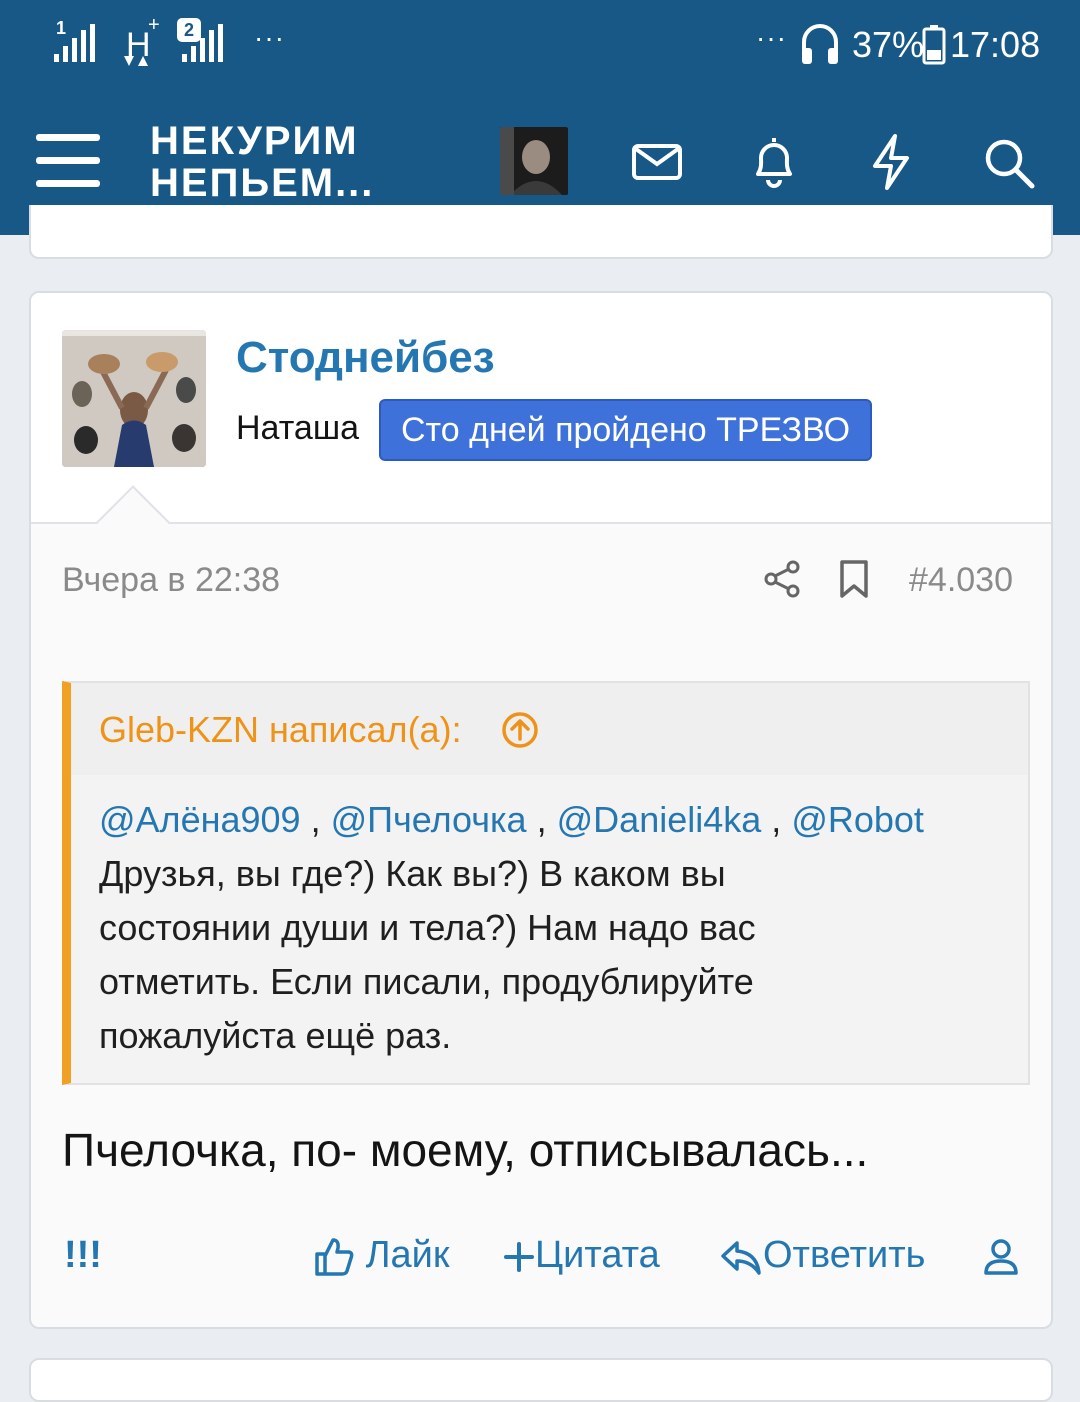 The height and width of the screenshot is (1402, 1080). What do you see at coordinates (412, 873) in the screenshot?
I see `quote-text-line: Друзья, вы где?) Как вы?) В каком вы` at bounding box center [412, 873].